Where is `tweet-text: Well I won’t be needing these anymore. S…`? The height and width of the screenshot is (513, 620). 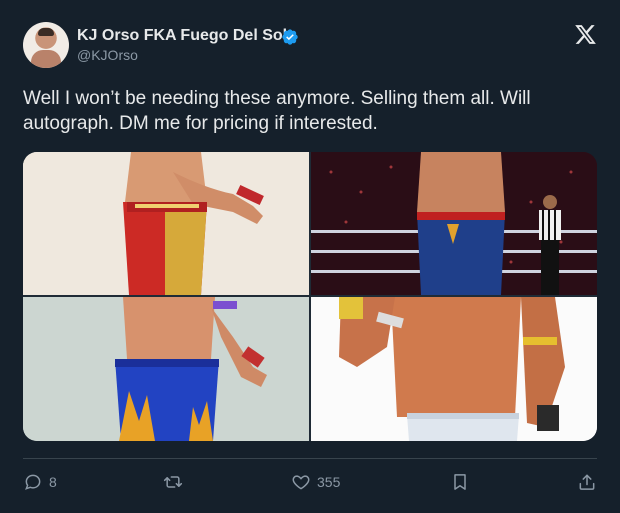 tweet-text: Well I won’t be needing these anymore. S… is located at coordinates (277, 111).